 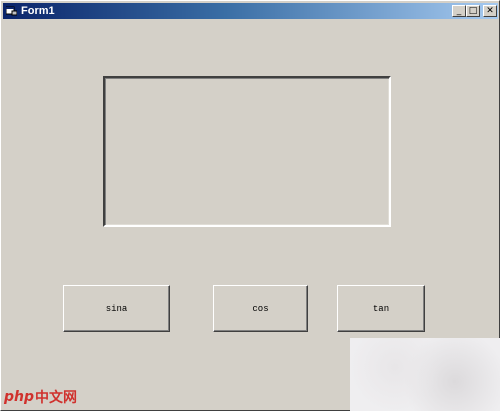 What do you see at coordinates (425, 374) in the screenshot?
I see `blurred-region` at bounding box center [425, 374].